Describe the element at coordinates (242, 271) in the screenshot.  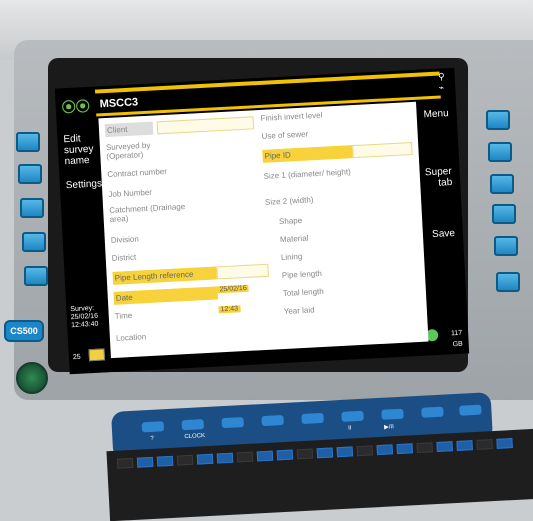
I see `field-pipe-length-ref-input` at that location.